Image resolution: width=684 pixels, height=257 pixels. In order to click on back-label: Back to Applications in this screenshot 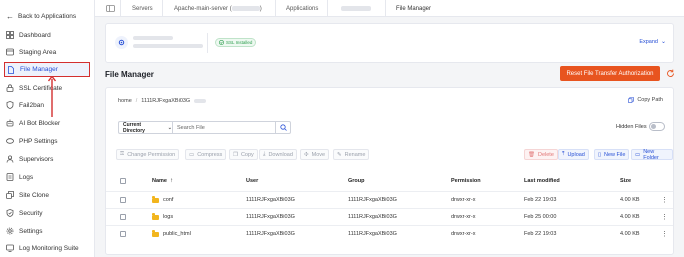, I will do `click(47, 16)`.